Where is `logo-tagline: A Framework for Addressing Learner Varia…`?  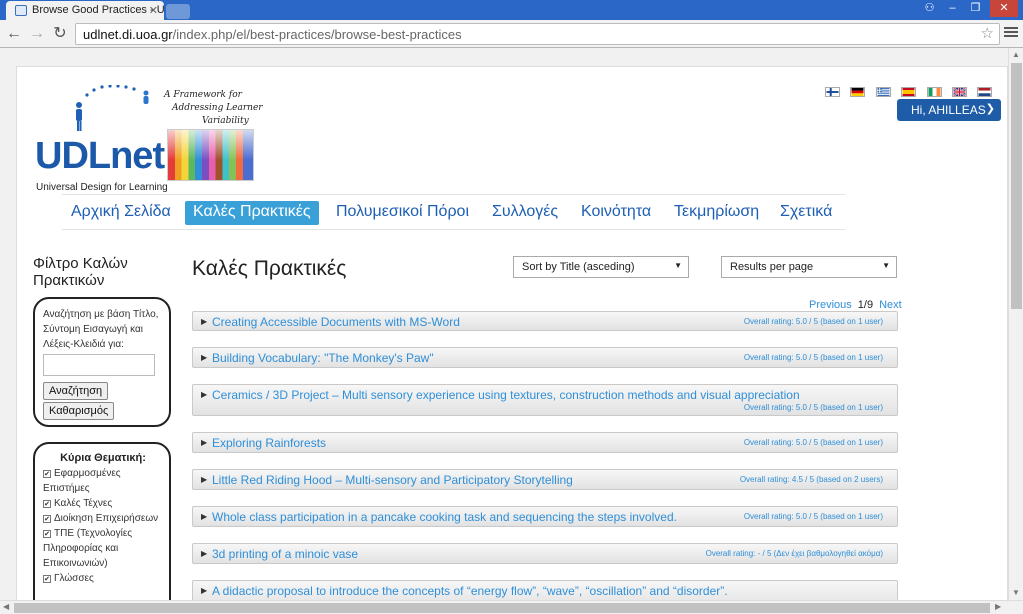
logo-tagline: A Framework for Addressing Learner Varia… is located at coordinates (213, 108).